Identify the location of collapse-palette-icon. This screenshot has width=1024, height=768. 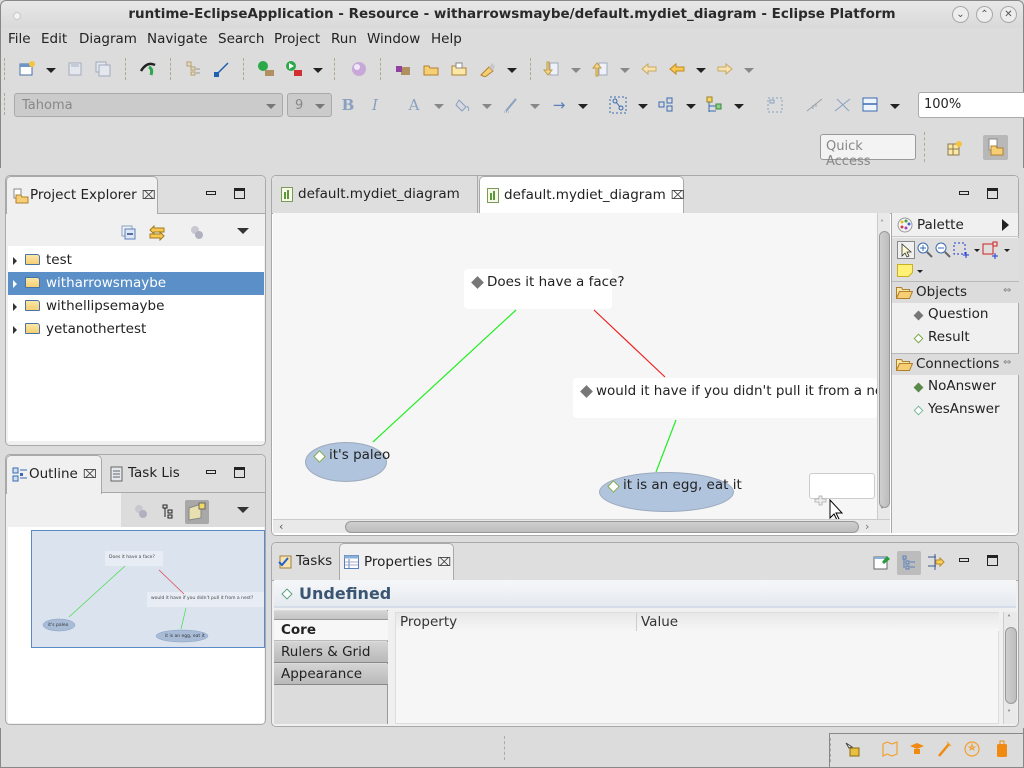
(1005, 225).